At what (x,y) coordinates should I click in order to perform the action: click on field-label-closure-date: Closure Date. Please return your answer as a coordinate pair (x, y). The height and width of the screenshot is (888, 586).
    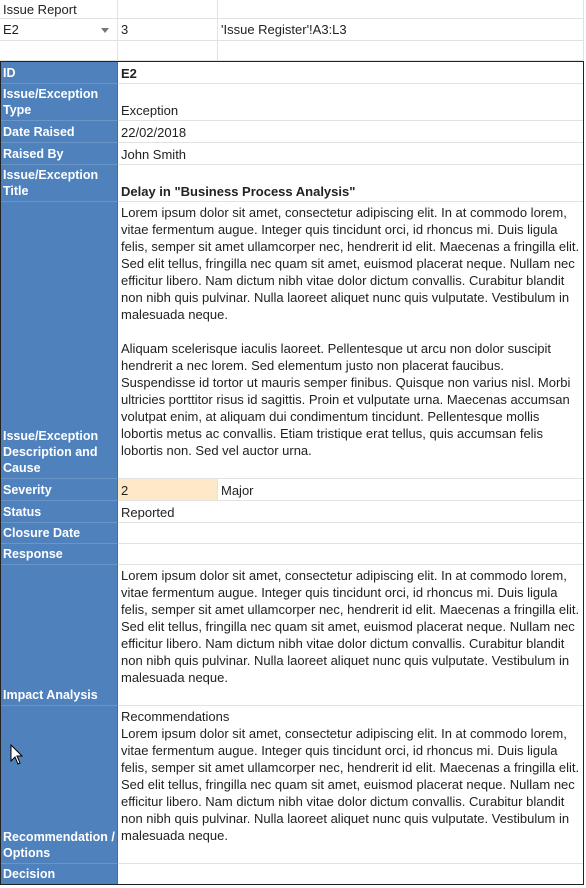
    Looking at the image, I should click on (59, 533).